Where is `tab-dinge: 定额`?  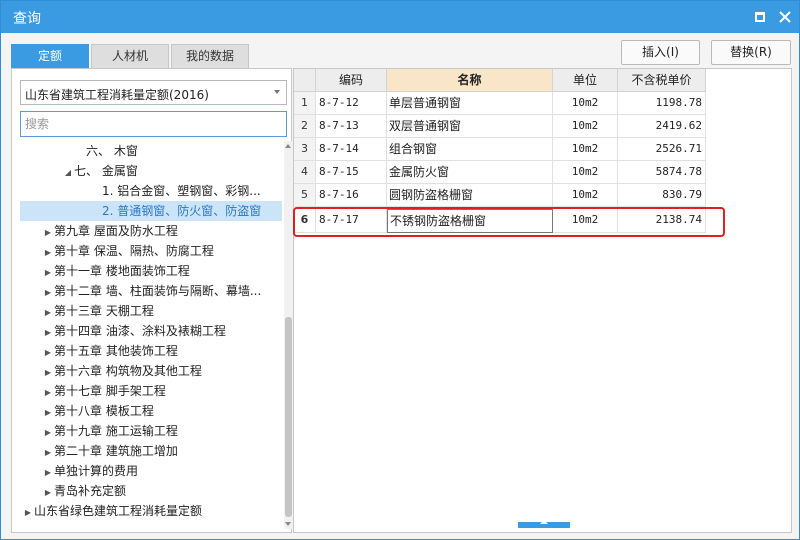 tab-dinge: 定额 is located at coordinates (50, 56).